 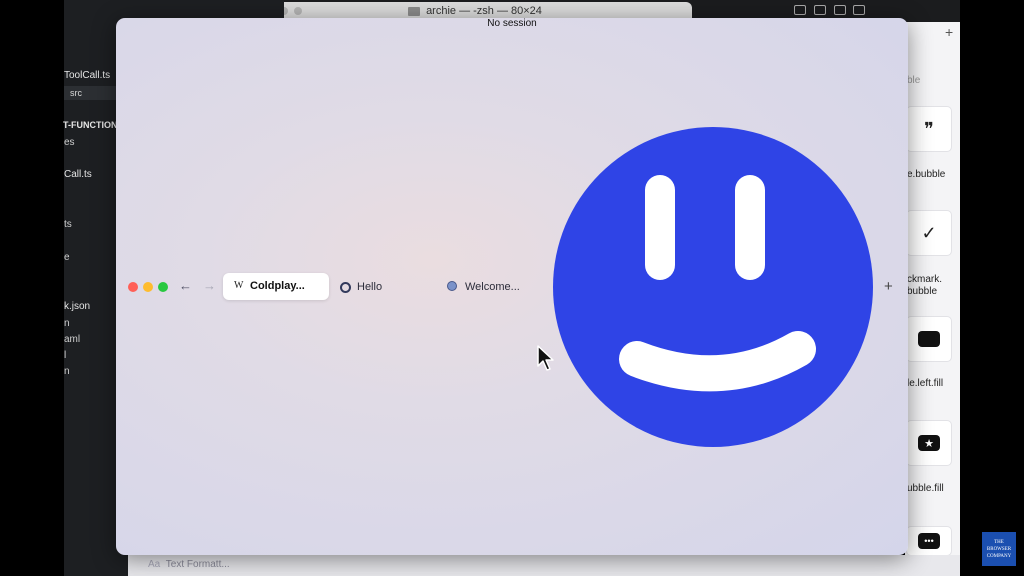 What do you see at coordinates (345, 287) in the screenshot?
I see `circle-icon` at bounding box center [345, 287].